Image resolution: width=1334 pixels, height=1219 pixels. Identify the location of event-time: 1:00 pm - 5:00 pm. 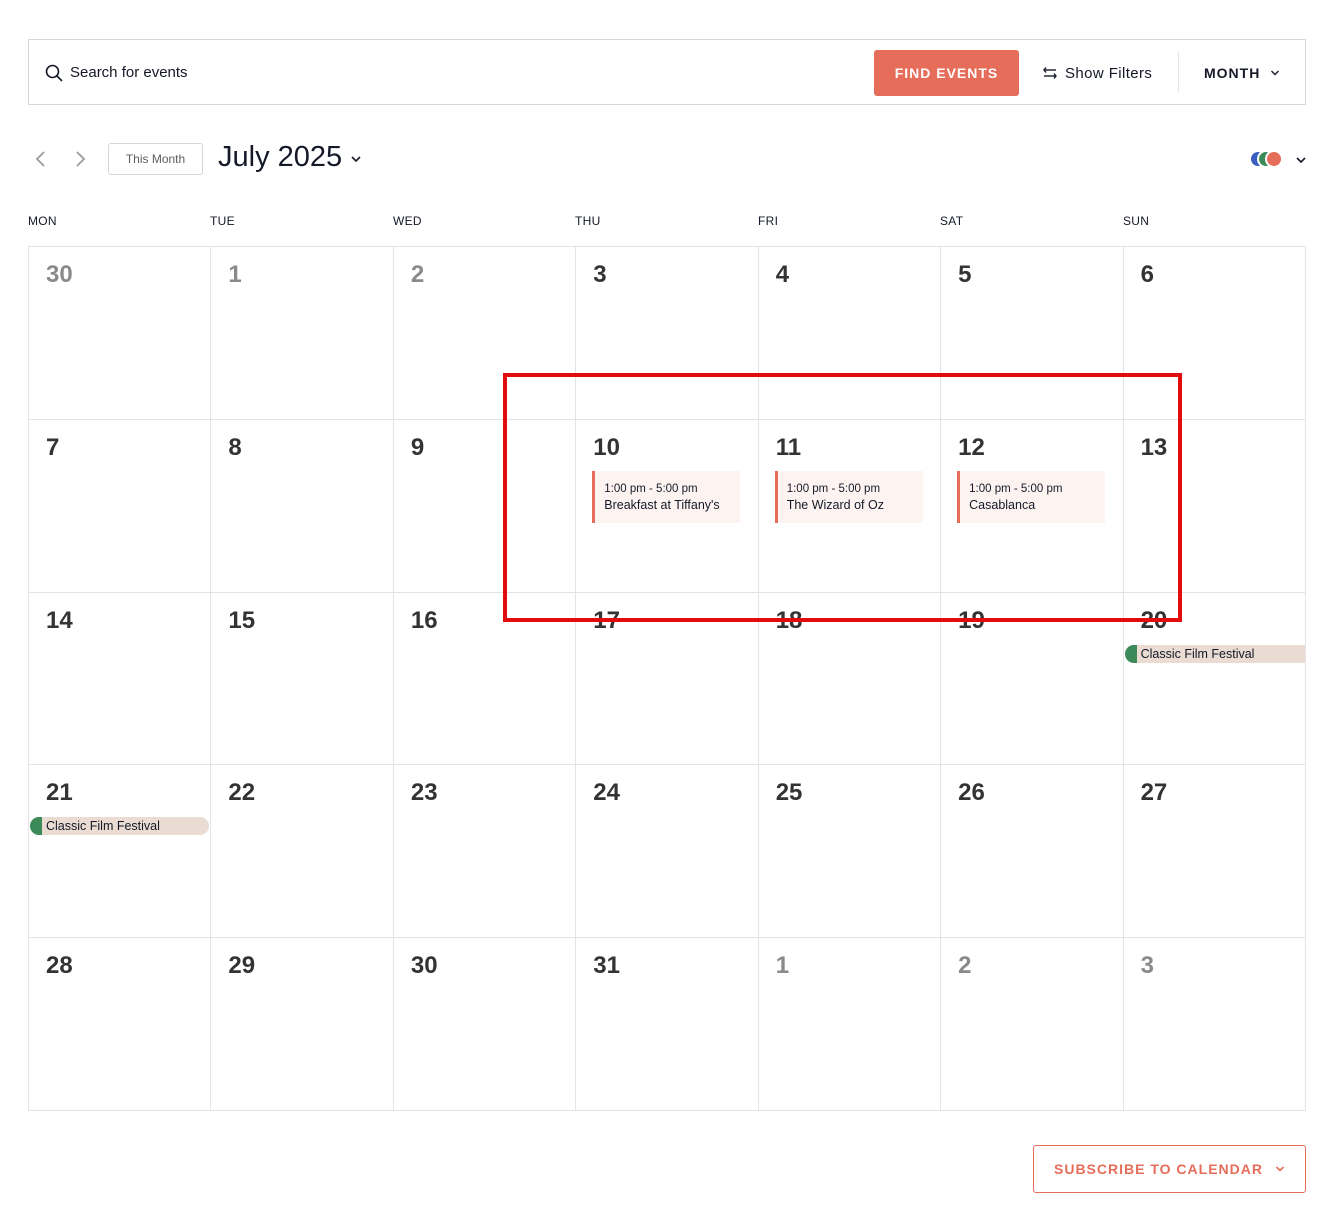
(833, 488).